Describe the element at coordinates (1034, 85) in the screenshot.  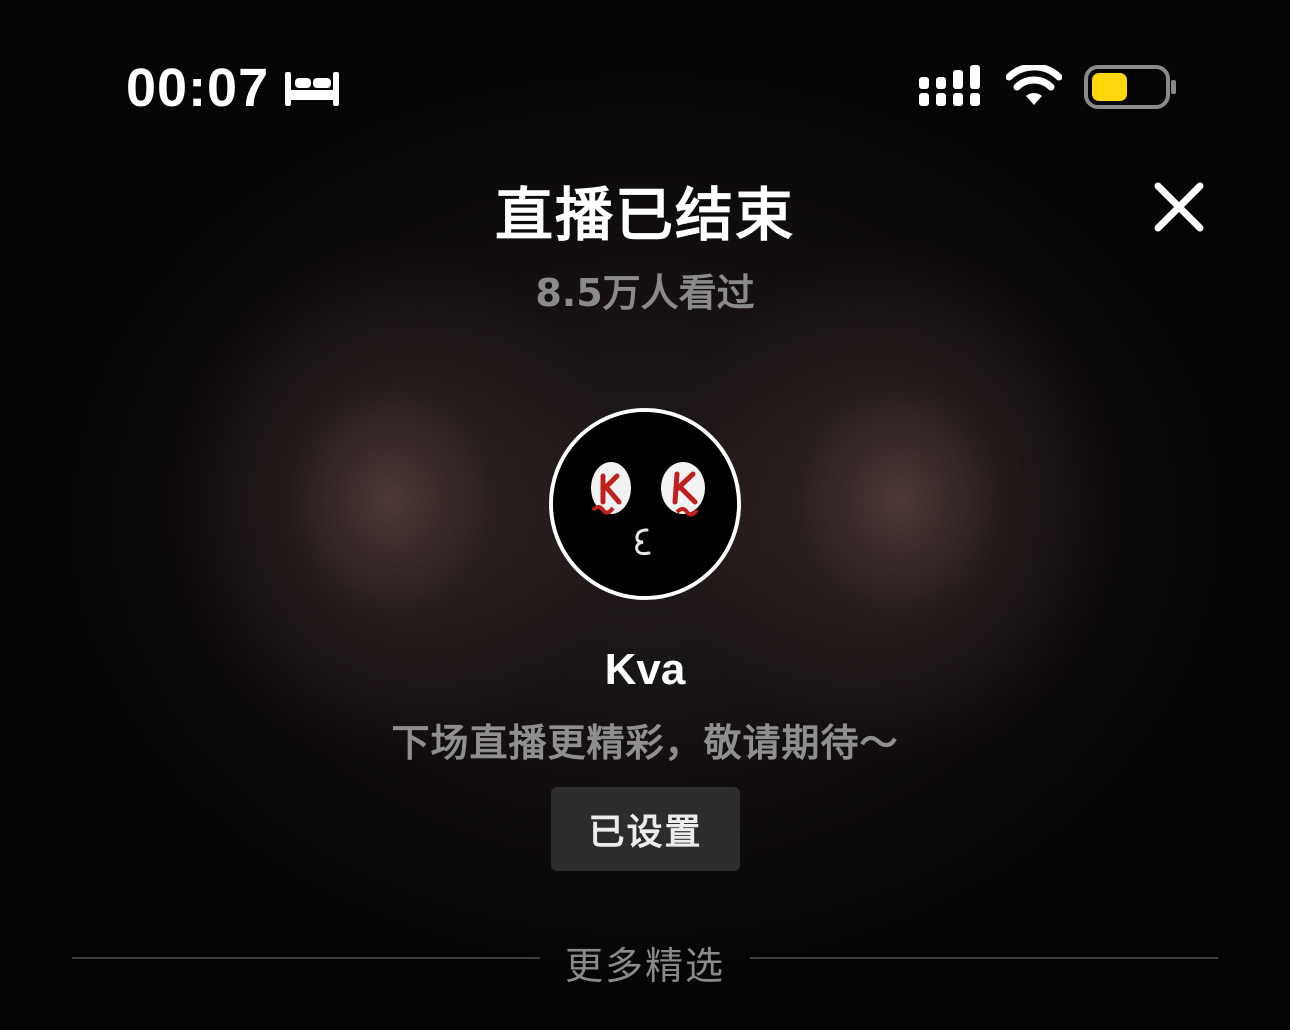
I see `wifi-icon` at that location.